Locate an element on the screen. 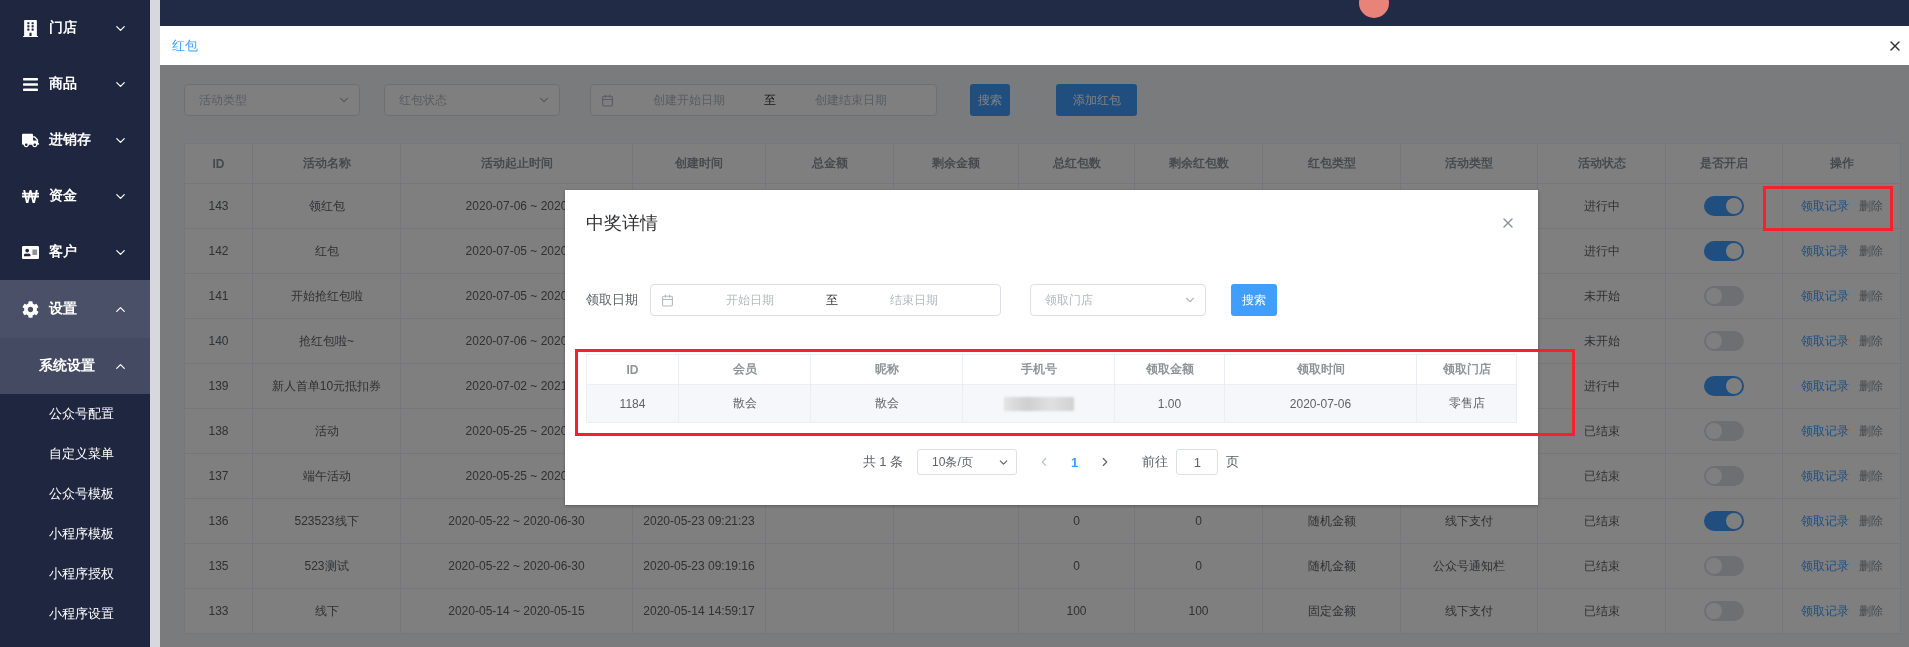 The height and width of the screenshot is (647, 1909). field-label: 领取日期 is located at coordinates (612, 300).